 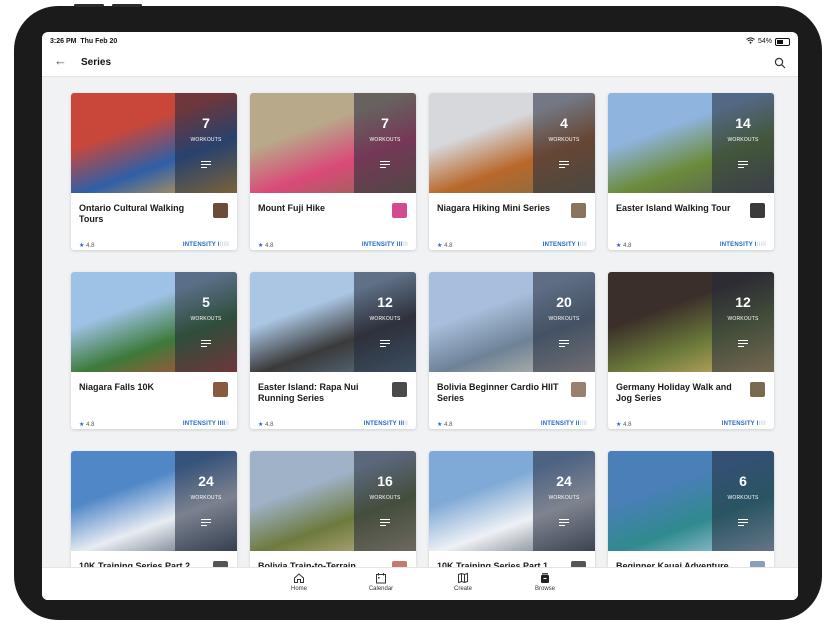 What do you see at coordinates (743, 481) in the screenshot?
I see `workout-count: 6` at bounding box center [743, 481].